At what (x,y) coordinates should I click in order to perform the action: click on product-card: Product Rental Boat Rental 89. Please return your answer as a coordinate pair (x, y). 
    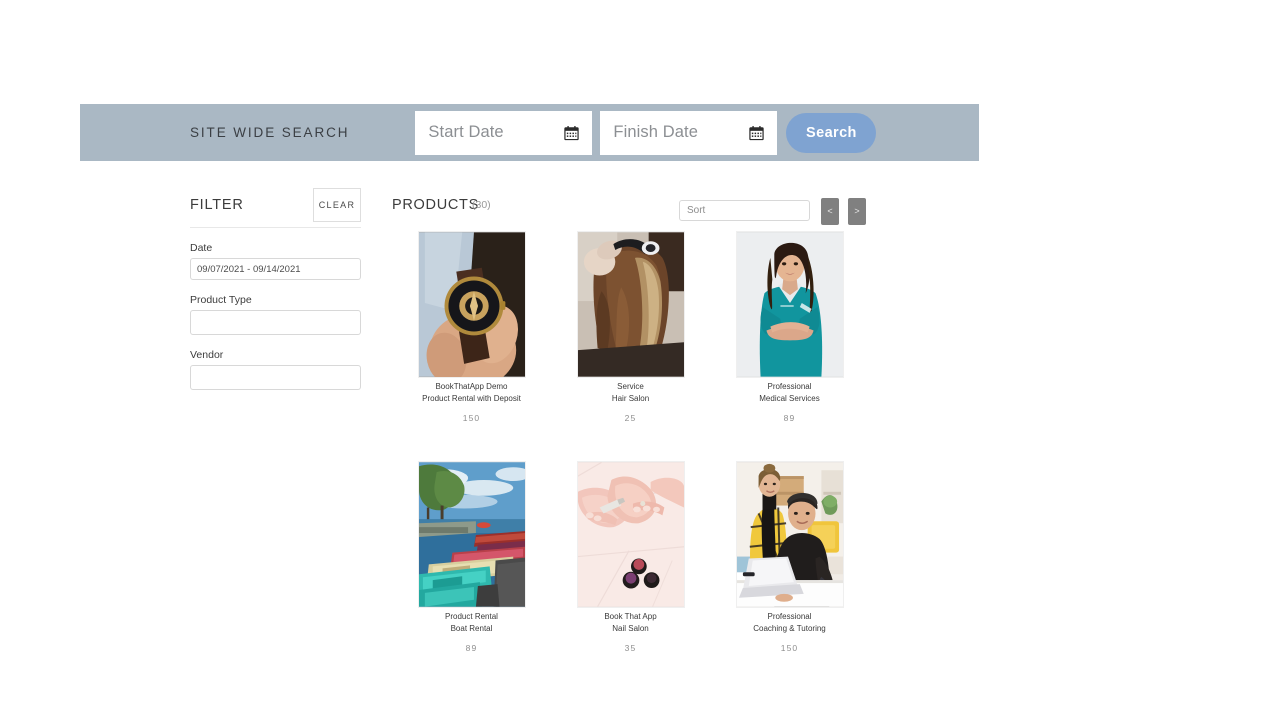
    Looking at the image, I should click on (471, 576).